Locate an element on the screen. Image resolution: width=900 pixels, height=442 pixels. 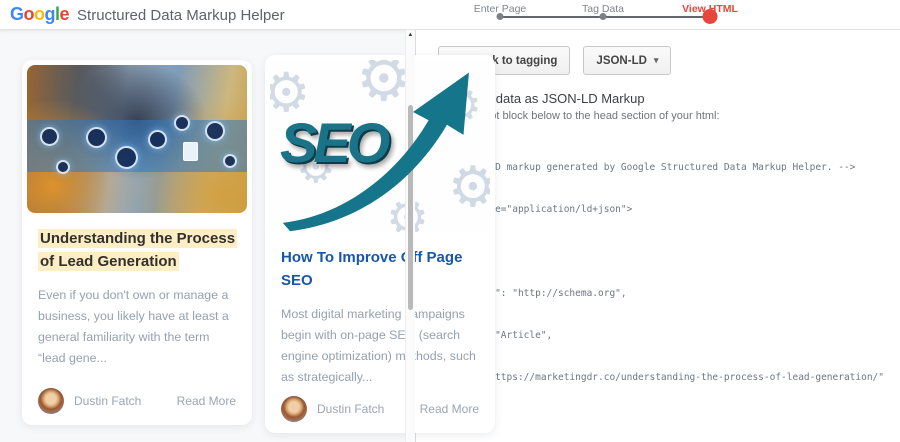
article-image-seo: ⚙ ⚙ ⚙ ⚙ ⚙ ⚙ SEO is located at coordinates (380, 146).